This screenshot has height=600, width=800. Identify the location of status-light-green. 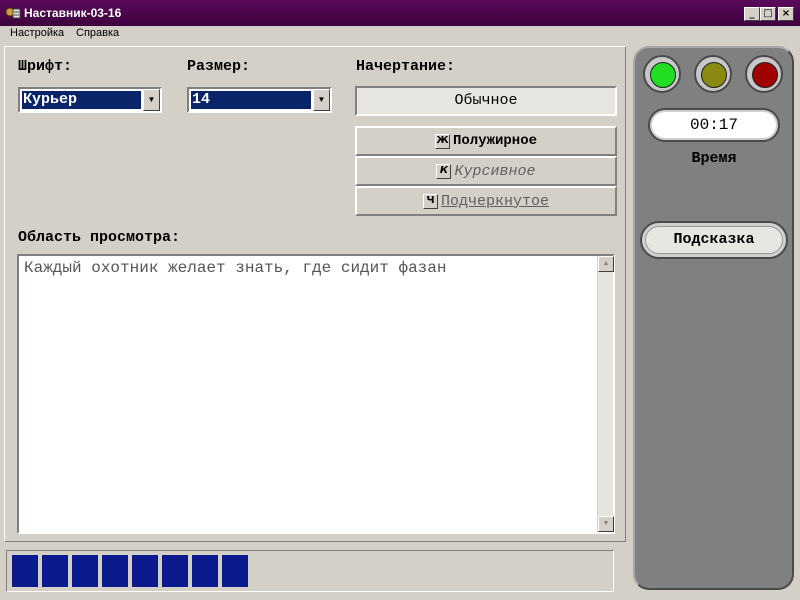
(662, 74).